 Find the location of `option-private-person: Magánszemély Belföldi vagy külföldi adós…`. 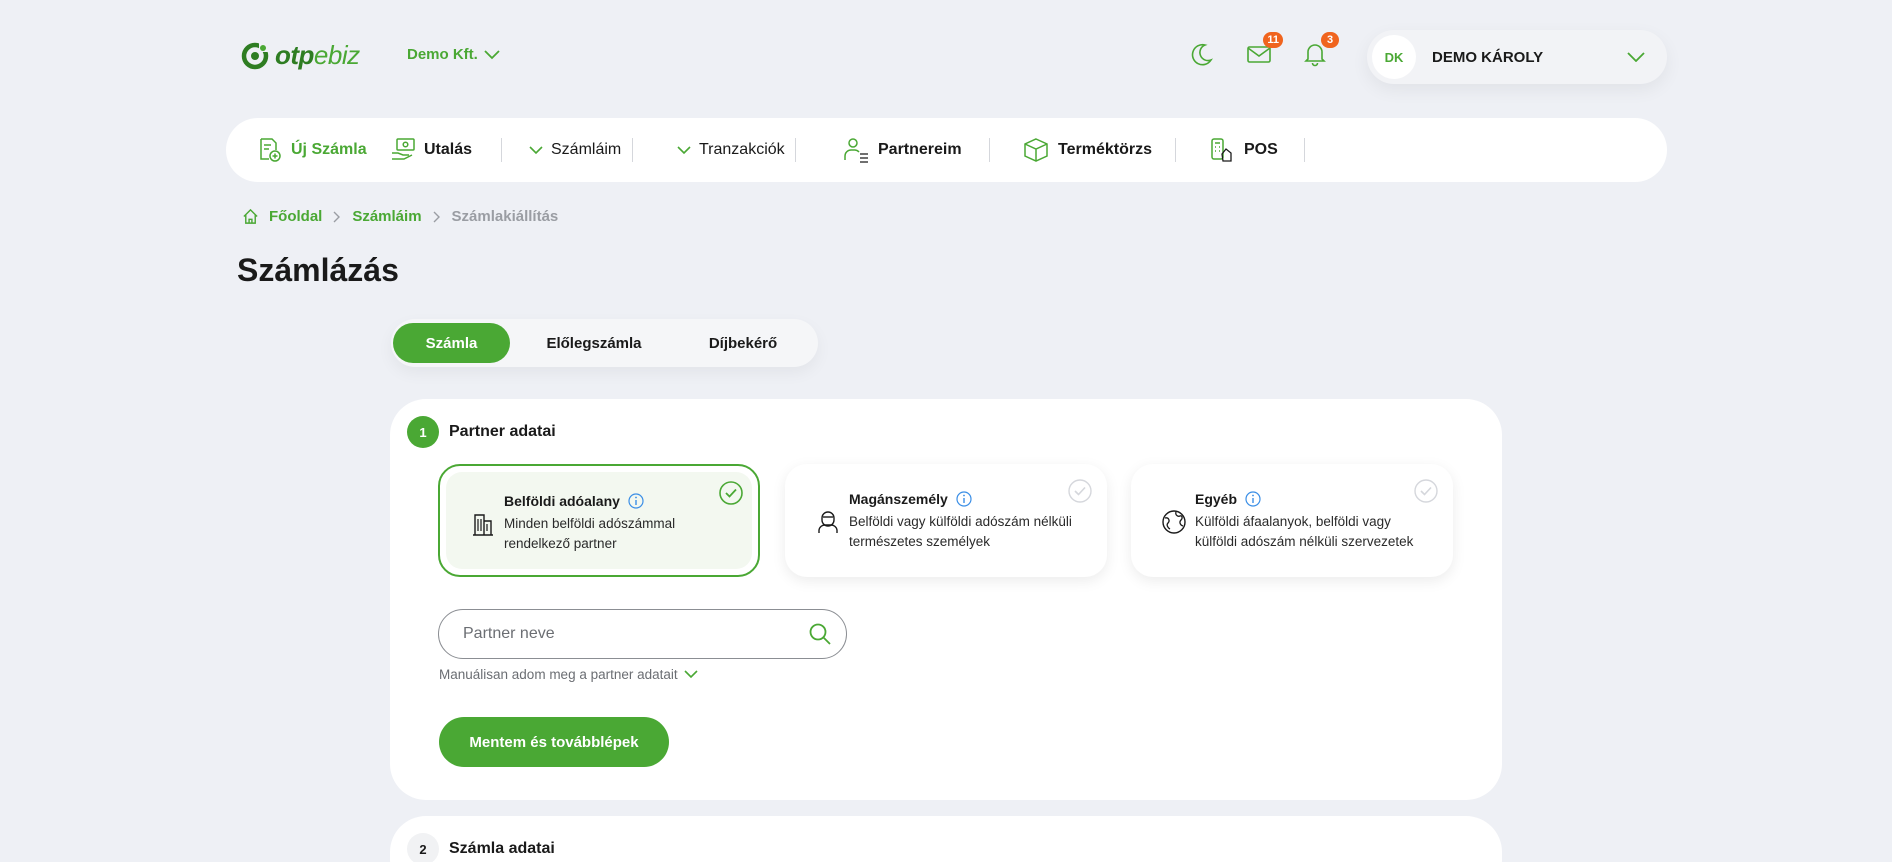

option-private-person: Magánszemély Belföldi vagy külföldi adós… is located at coordinates (946, 520).